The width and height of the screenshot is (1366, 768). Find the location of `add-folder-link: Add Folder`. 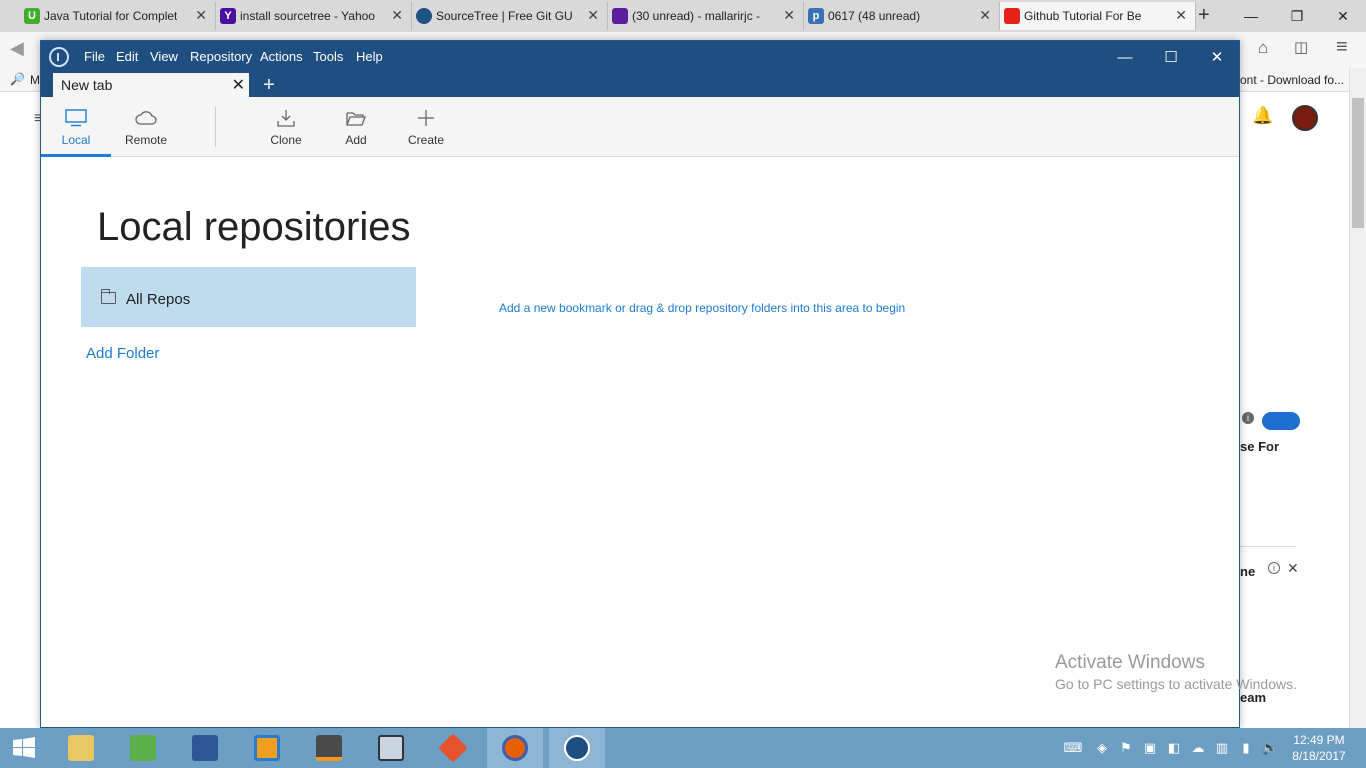

add-folder-link: Add Folder is located at coordinates (122, 353).